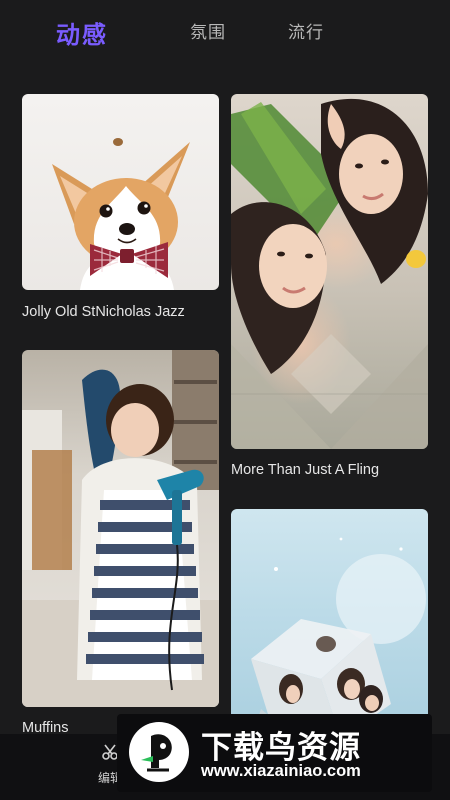  I want to click on tab-atmosphere: 氛围, so click(208, 30).